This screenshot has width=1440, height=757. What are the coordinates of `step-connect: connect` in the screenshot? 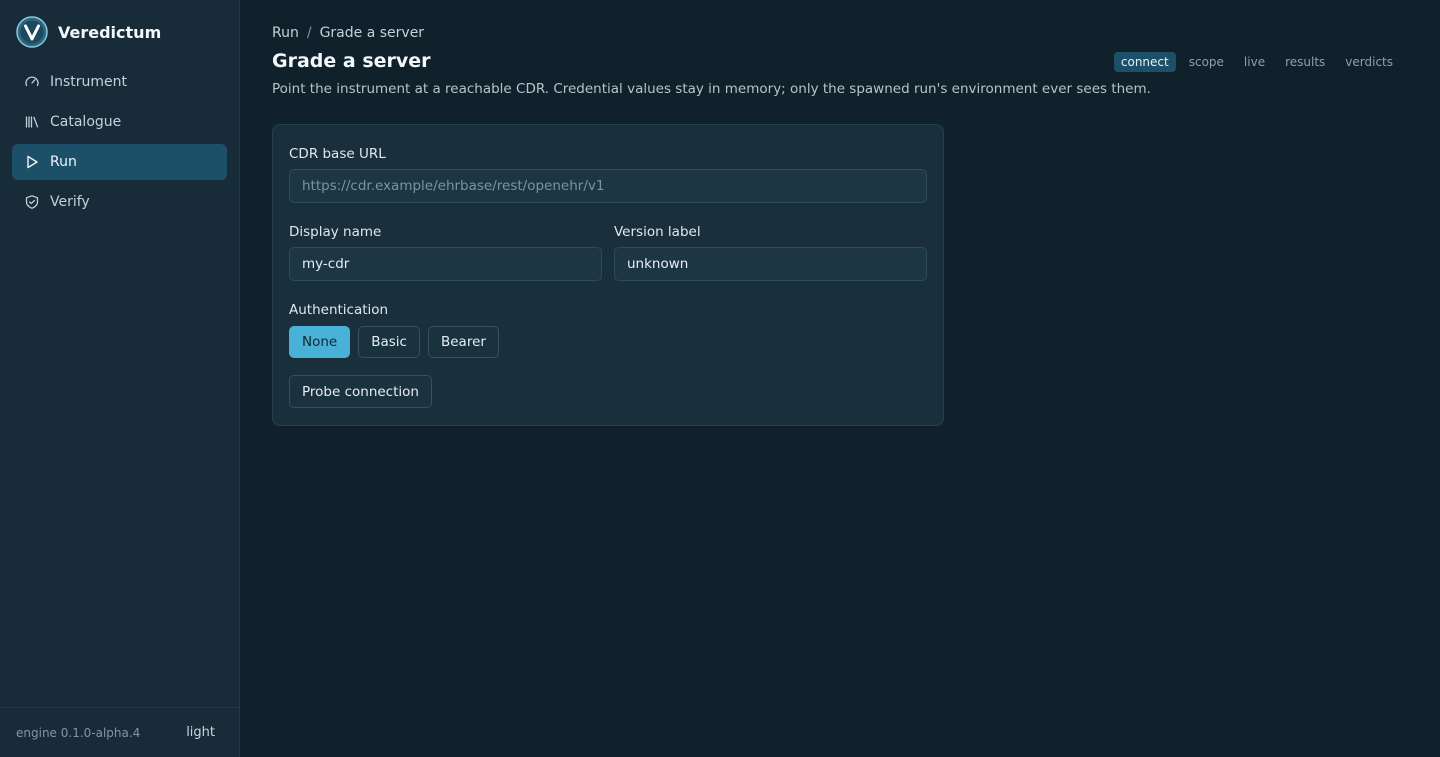 It's located at (1144, 62).